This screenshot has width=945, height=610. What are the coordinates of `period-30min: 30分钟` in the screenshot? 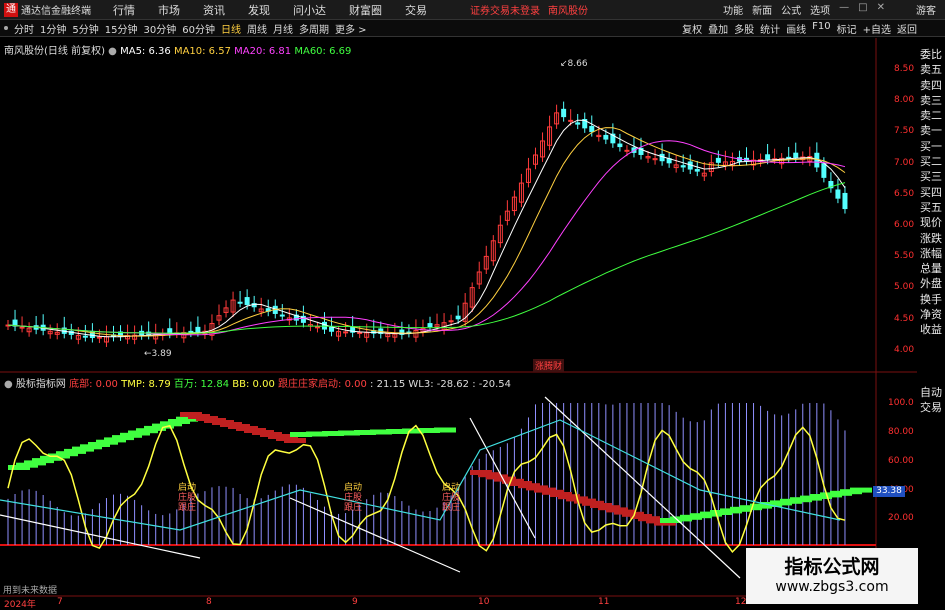 It's located at (159, 28).